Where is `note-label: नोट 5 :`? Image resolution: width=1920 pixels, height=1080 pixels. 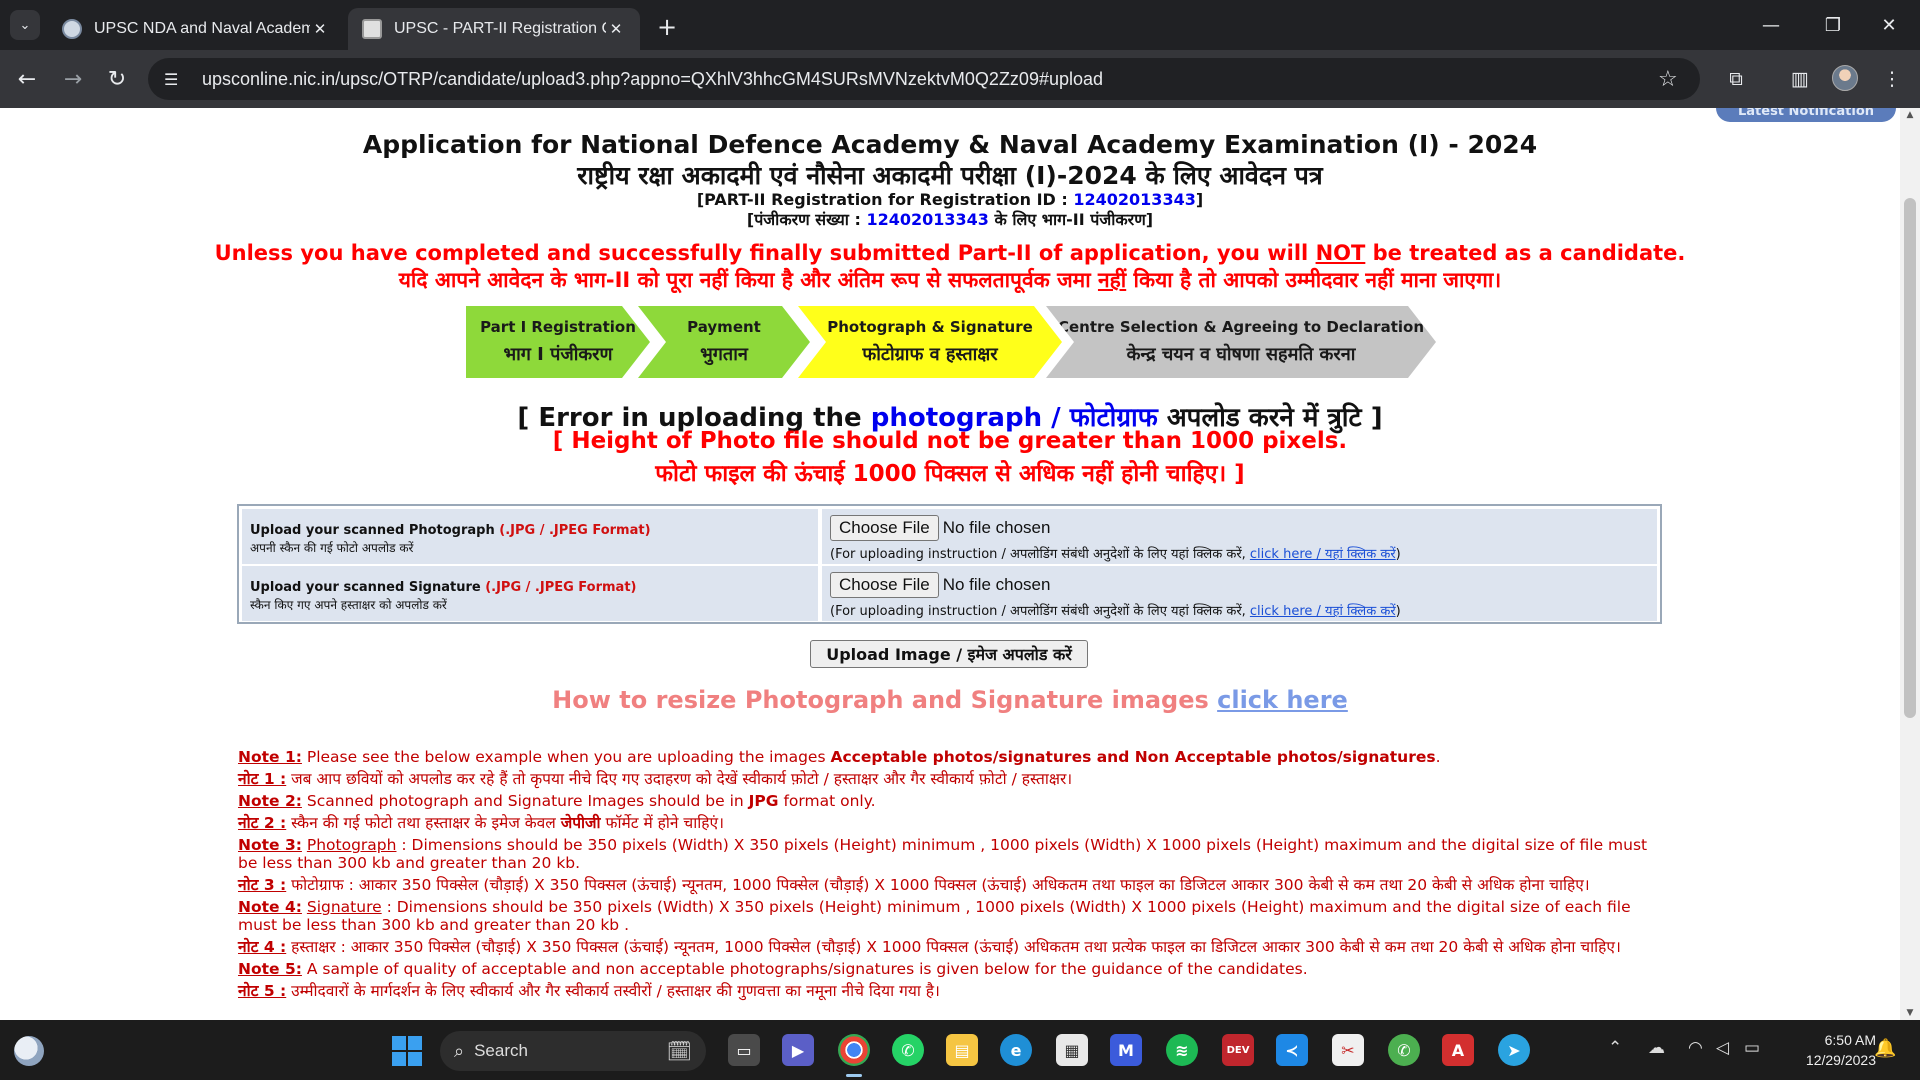 note-label: नोट 5 : is located at coordinates (262, 991).